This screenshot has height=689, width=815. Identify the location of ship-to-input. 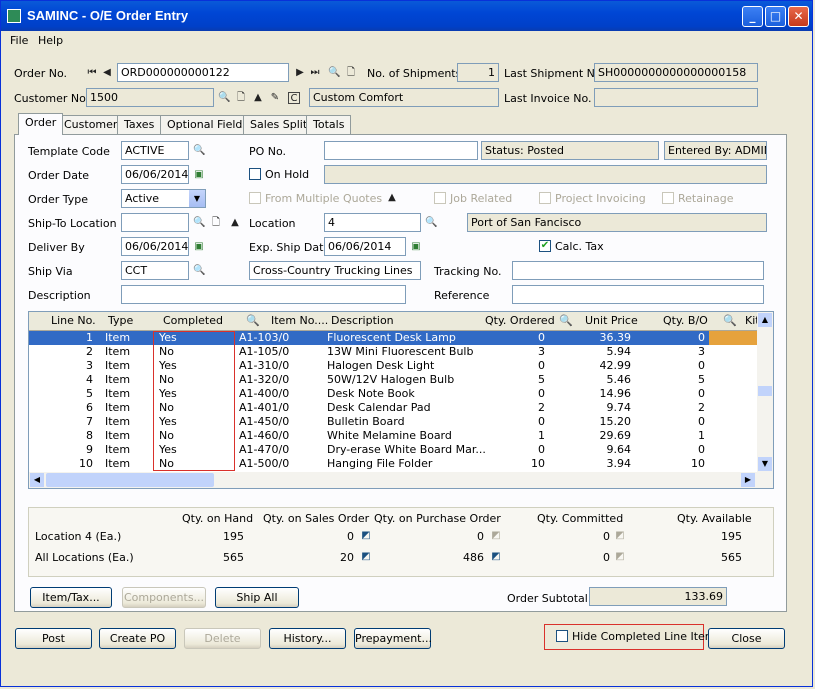
(155, 222).